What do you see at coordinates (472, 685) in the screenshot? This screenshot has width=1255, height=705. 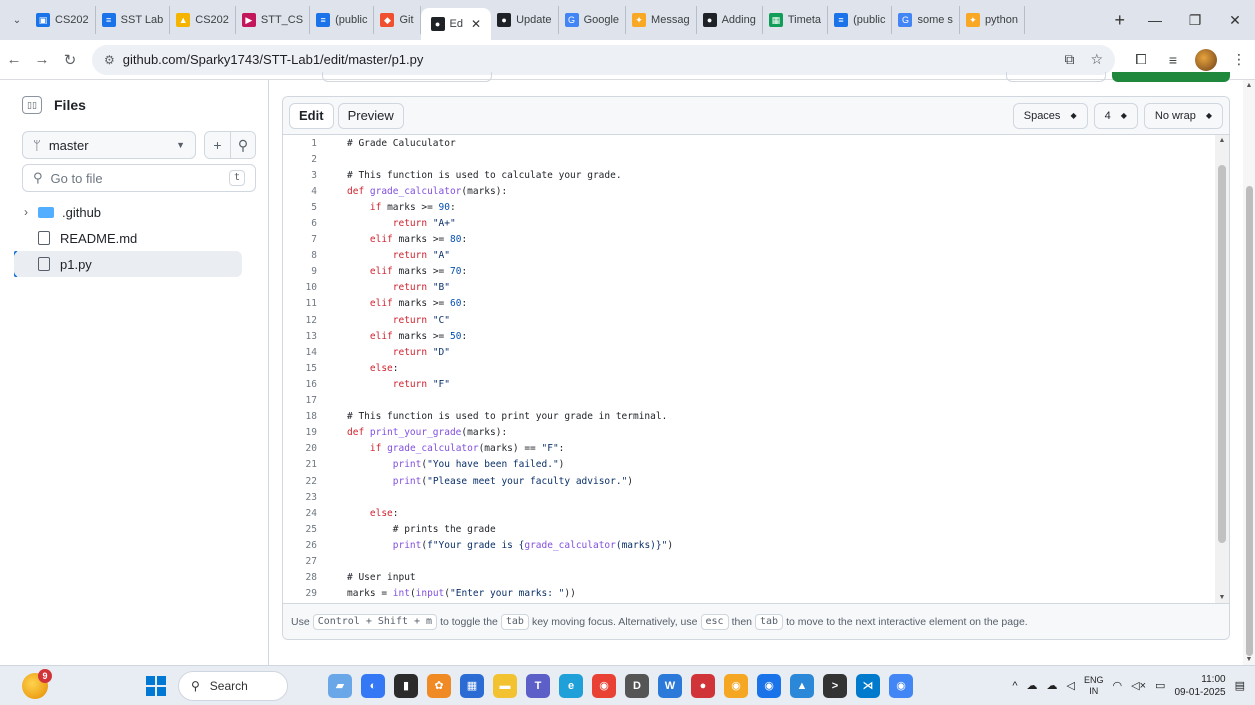 I see `store-icon: ▦` at bounding box center [472, 685].